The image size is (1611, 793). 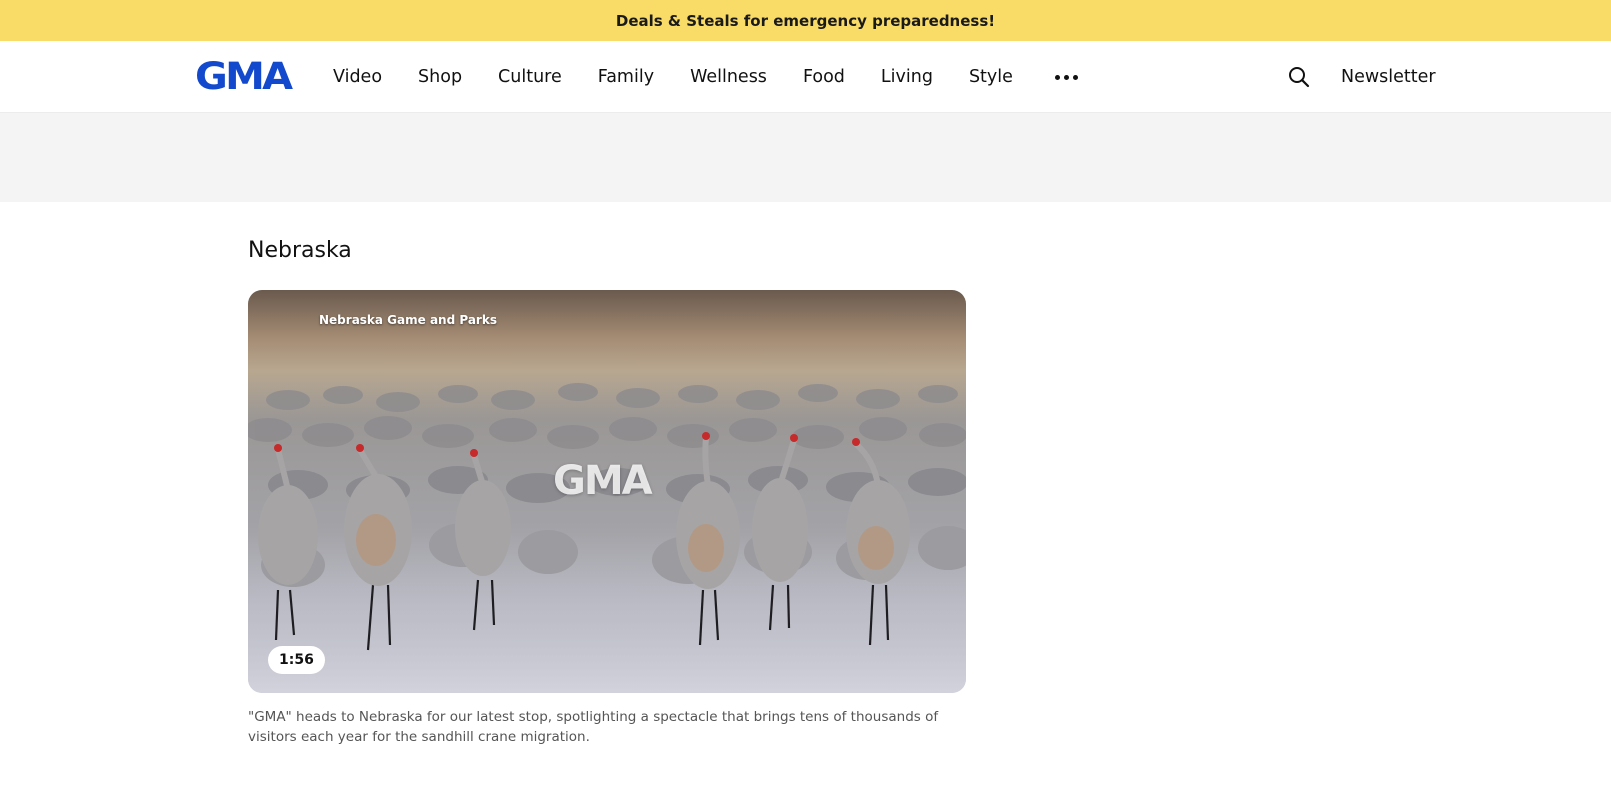 I want to click on search-button, so click(x=1299, y=77).